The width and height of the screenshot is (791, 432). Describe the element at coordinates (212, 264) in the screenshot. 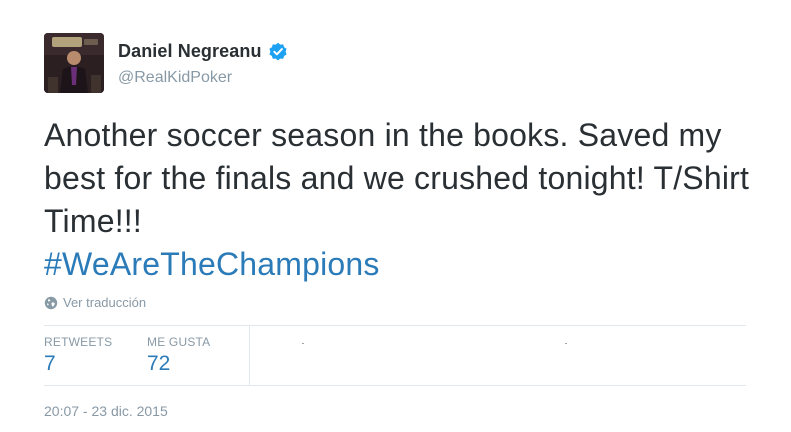

I see `hashtag-link: #WeAreTheChampions` at that location.